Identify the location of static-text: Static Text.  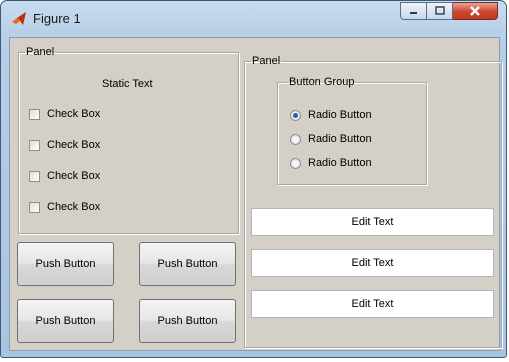
(127, 84).